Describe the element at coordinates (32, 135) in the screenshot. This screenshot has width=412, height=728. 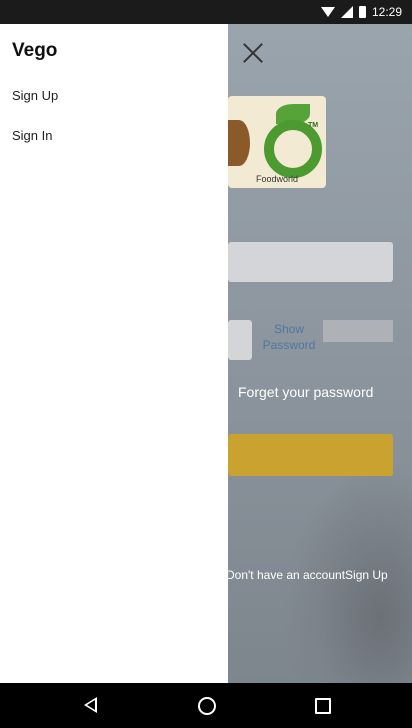
I see `drawer-item-sign-in: Sign In` at that location.